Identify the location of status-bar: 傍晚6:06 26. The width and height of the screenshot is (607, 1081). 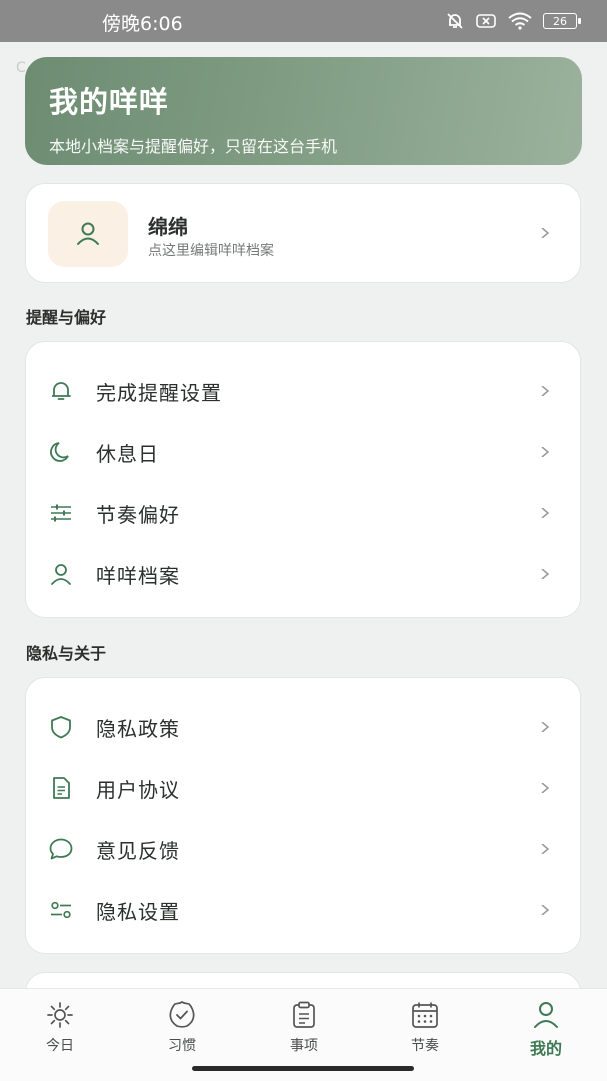
(303, 21).